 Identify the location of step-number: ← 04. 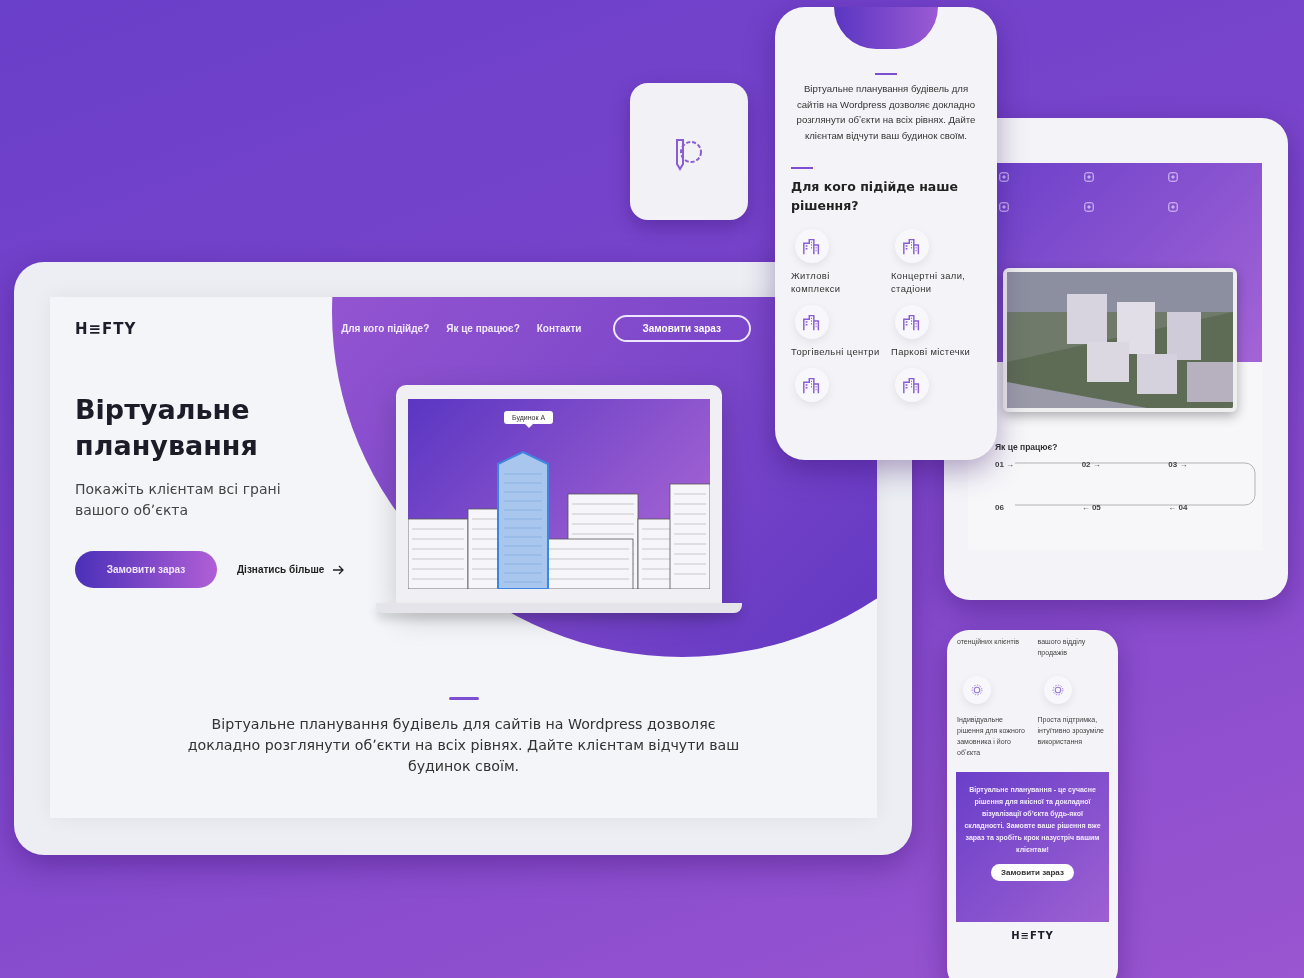
(1178, 507).